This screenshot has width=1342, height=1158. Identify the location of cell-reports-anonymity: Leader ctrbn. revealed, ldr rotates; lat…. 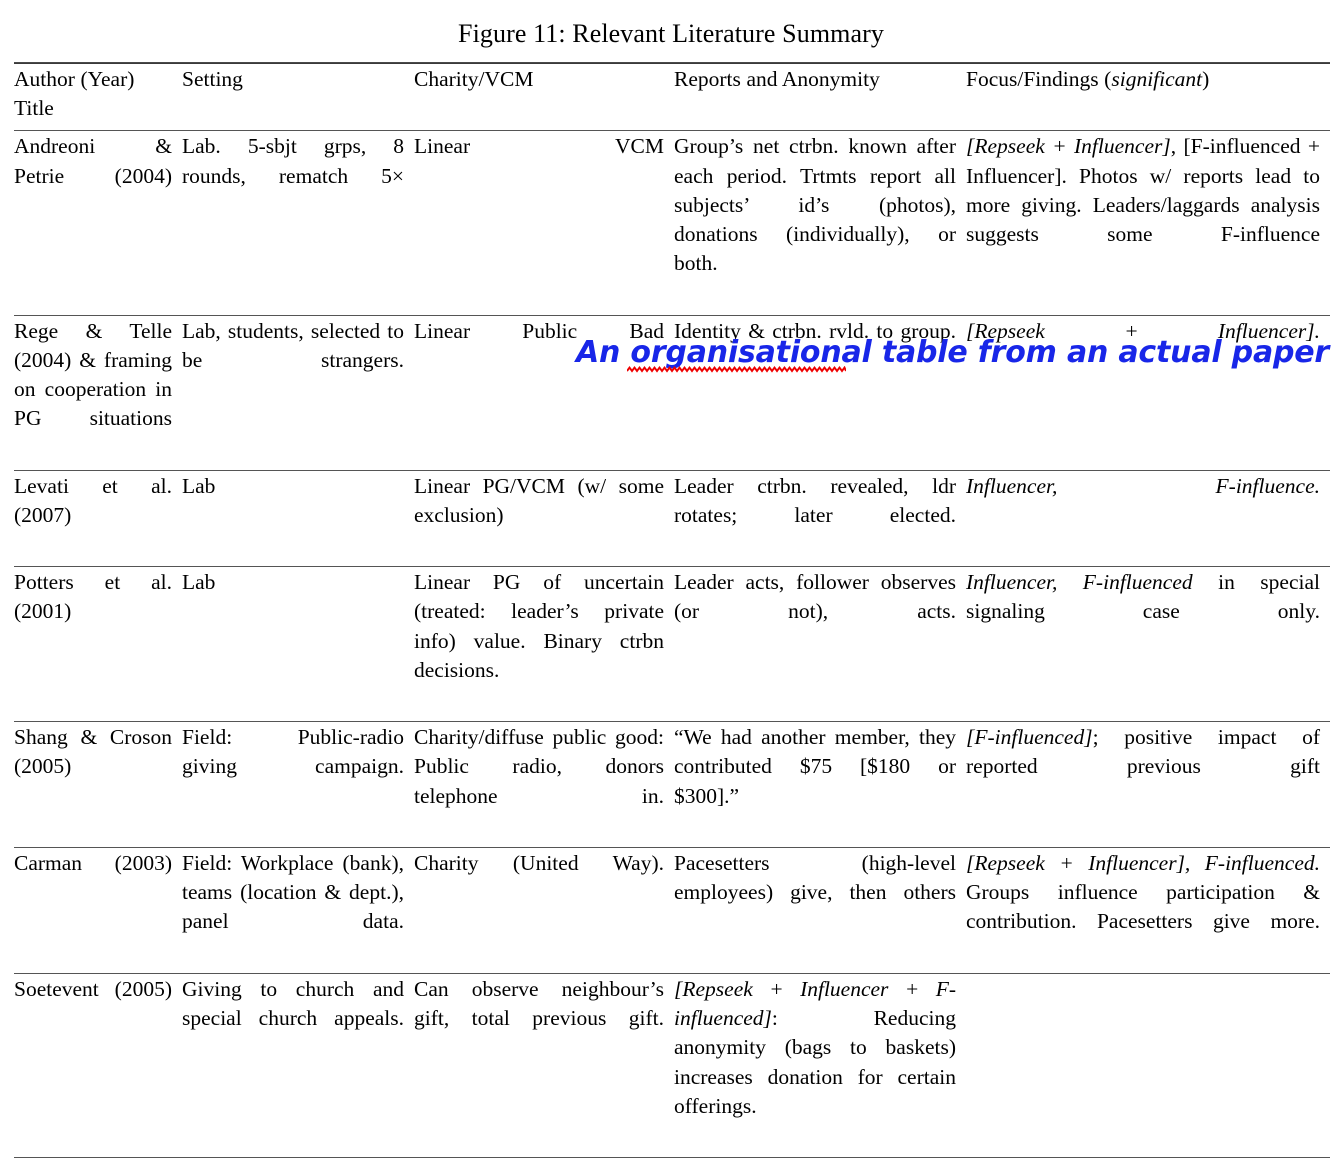
(820, 518).